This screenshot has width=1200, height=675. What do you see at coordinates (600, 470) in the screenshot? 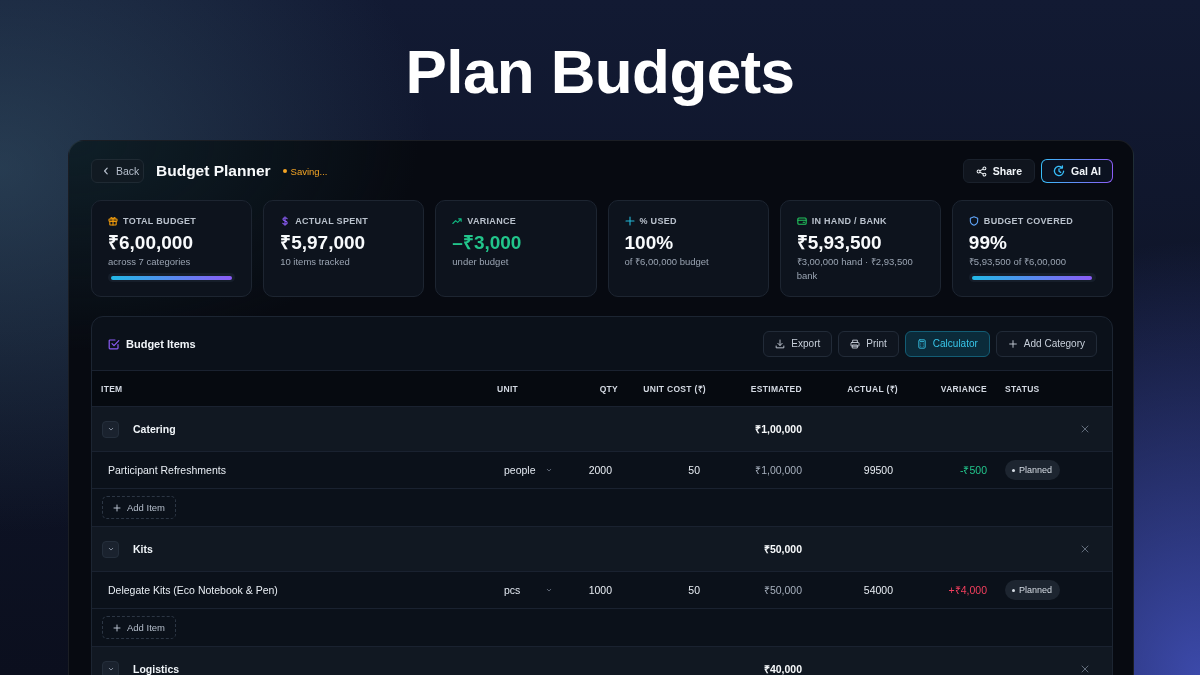
I see `quantity-value: 2000` at bounding box center [600, 470].